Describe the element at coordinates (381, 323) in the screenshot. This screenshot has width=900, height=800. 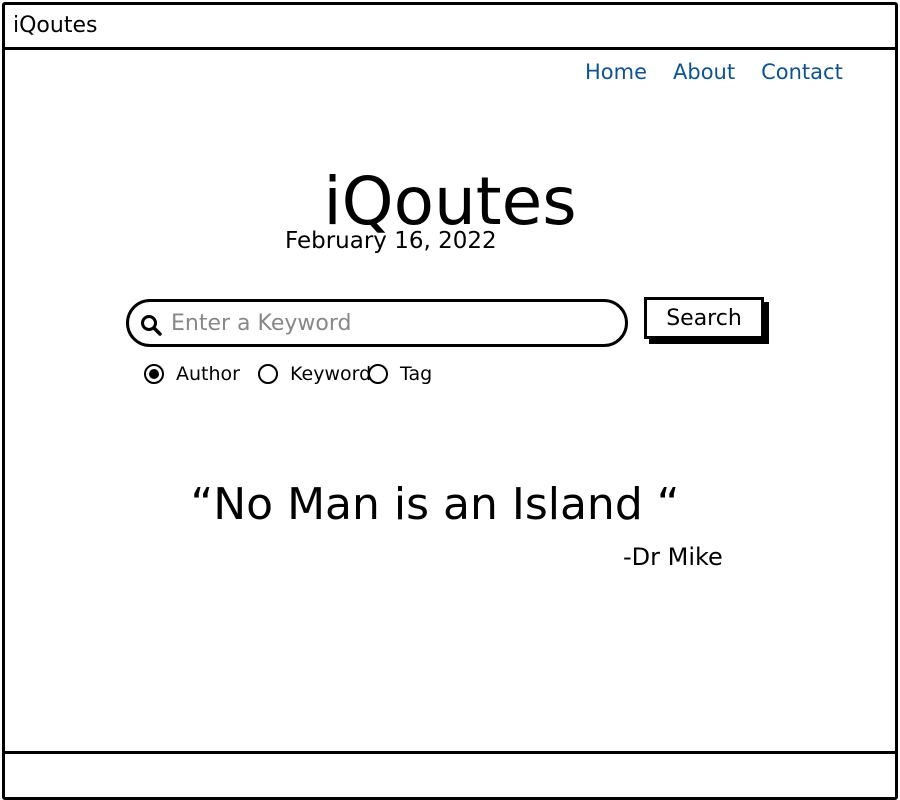
I see `search-input` at that location.